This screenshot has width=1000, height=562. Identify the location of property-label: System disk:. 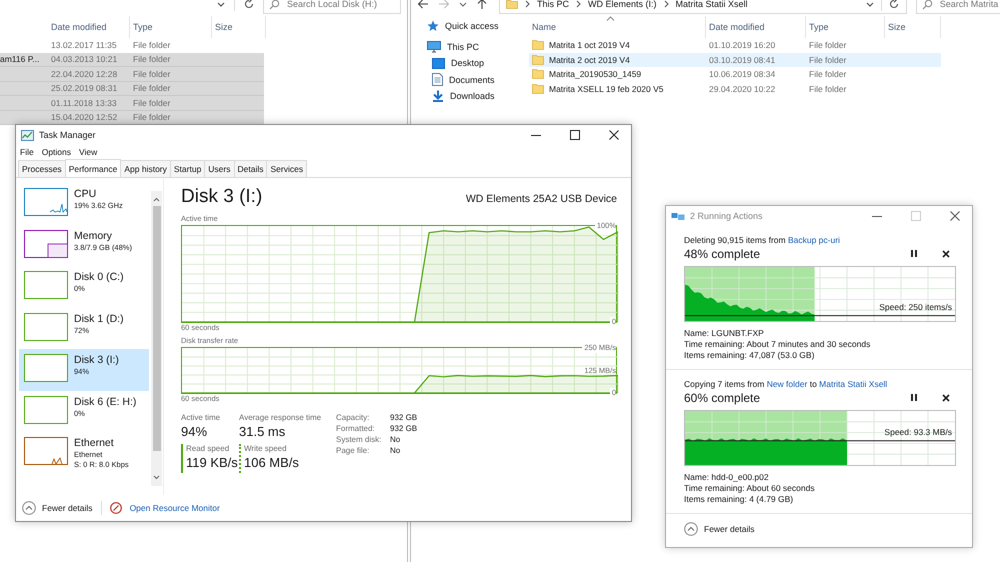
(359, 439).